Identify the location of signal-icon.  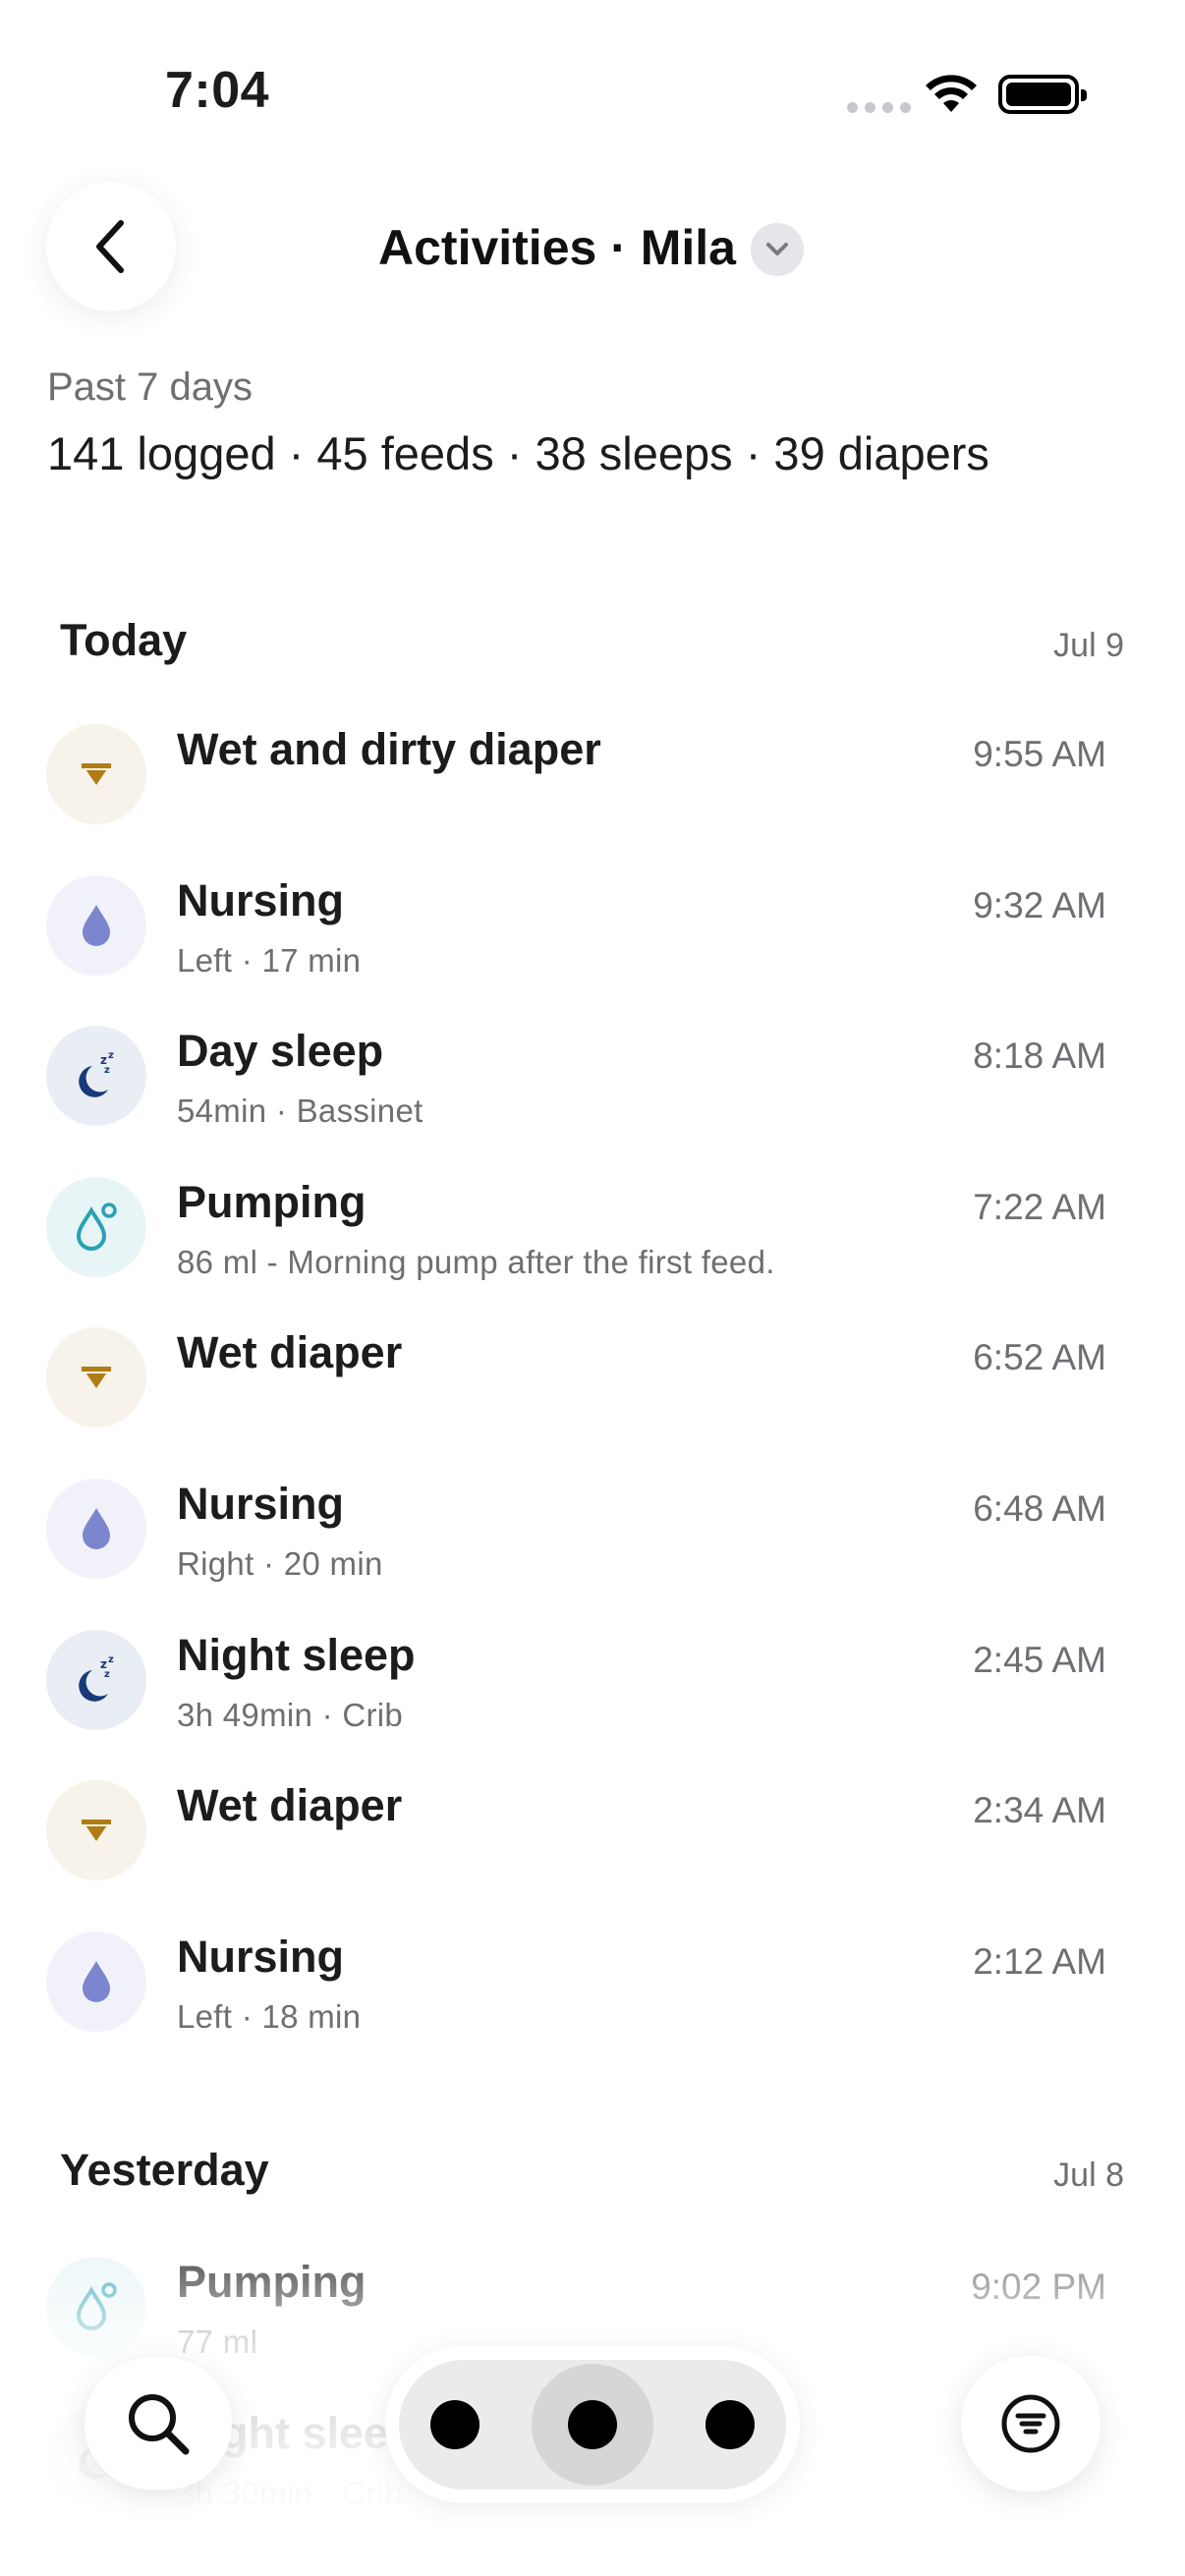
(879, 107).